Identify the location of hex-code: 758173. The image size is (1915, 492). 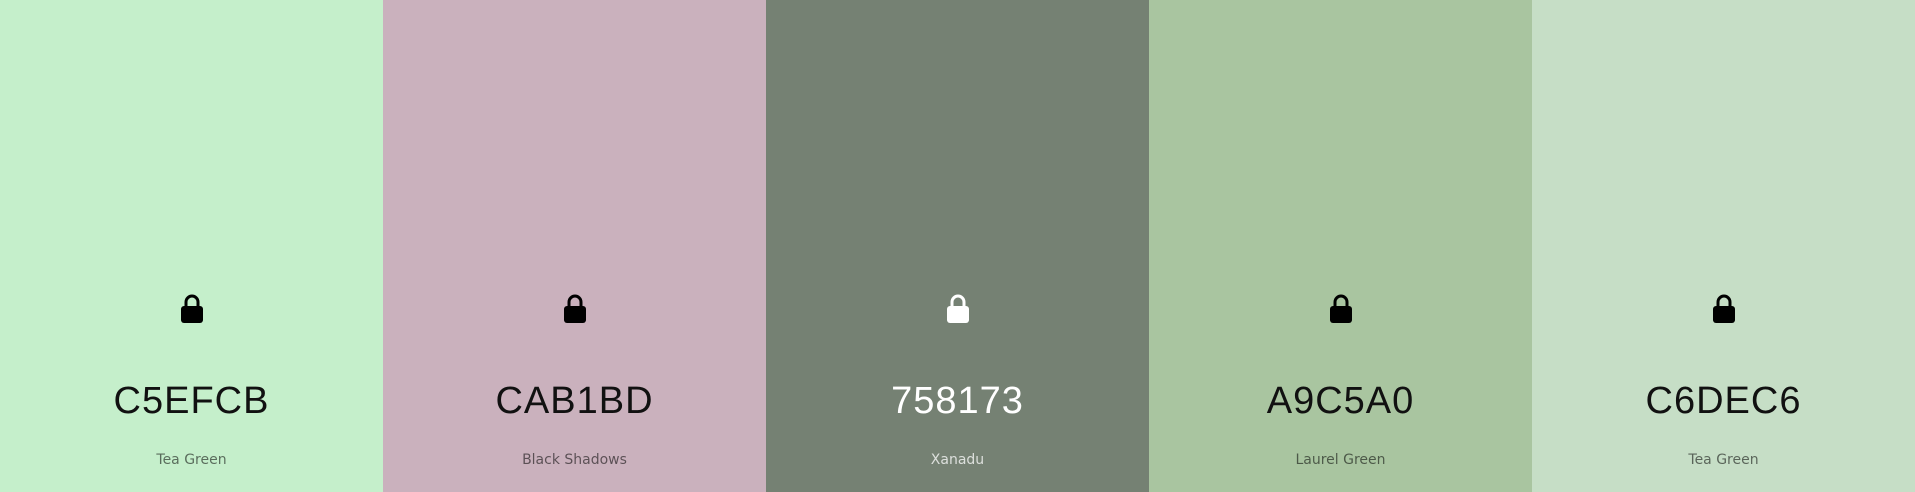
(957, 401).